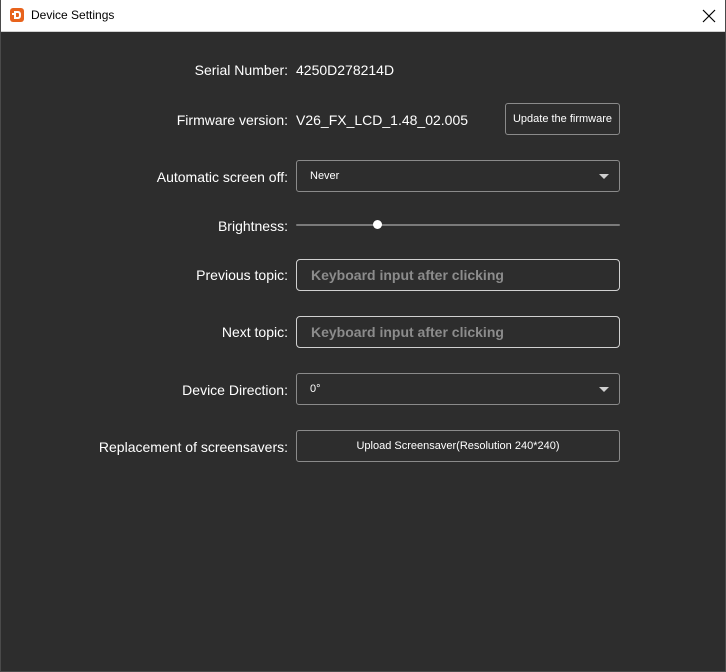 The image size is (726, 672). Describe the element at coordinates (407, 332) in the screenshot. I see `next-topic-placeholder: Keyboard input after clicking` at that location.